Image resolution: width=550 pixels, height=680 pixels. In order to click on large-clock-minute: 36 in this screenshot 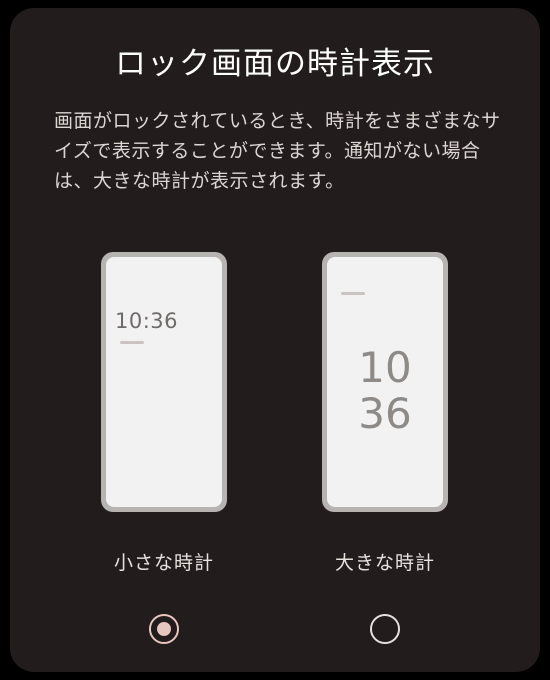, I will do `click(385, 413)`.